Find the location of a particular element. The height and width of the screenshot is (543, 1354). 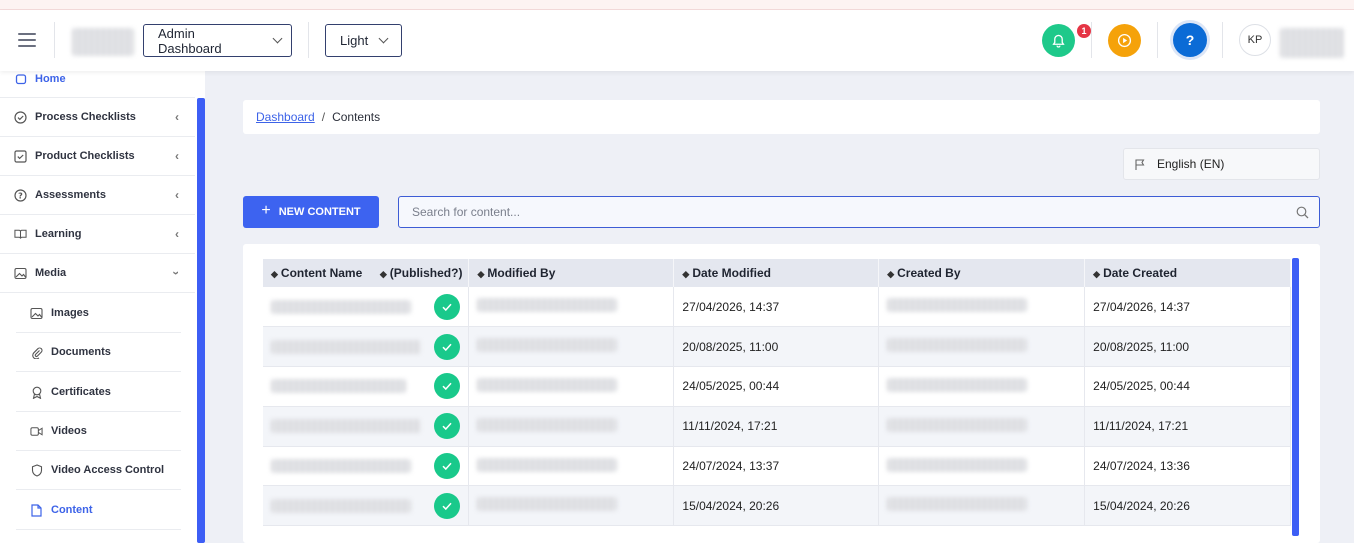

dashboard-select-label: Admin Dashboard is located at coordinates (190, 40).